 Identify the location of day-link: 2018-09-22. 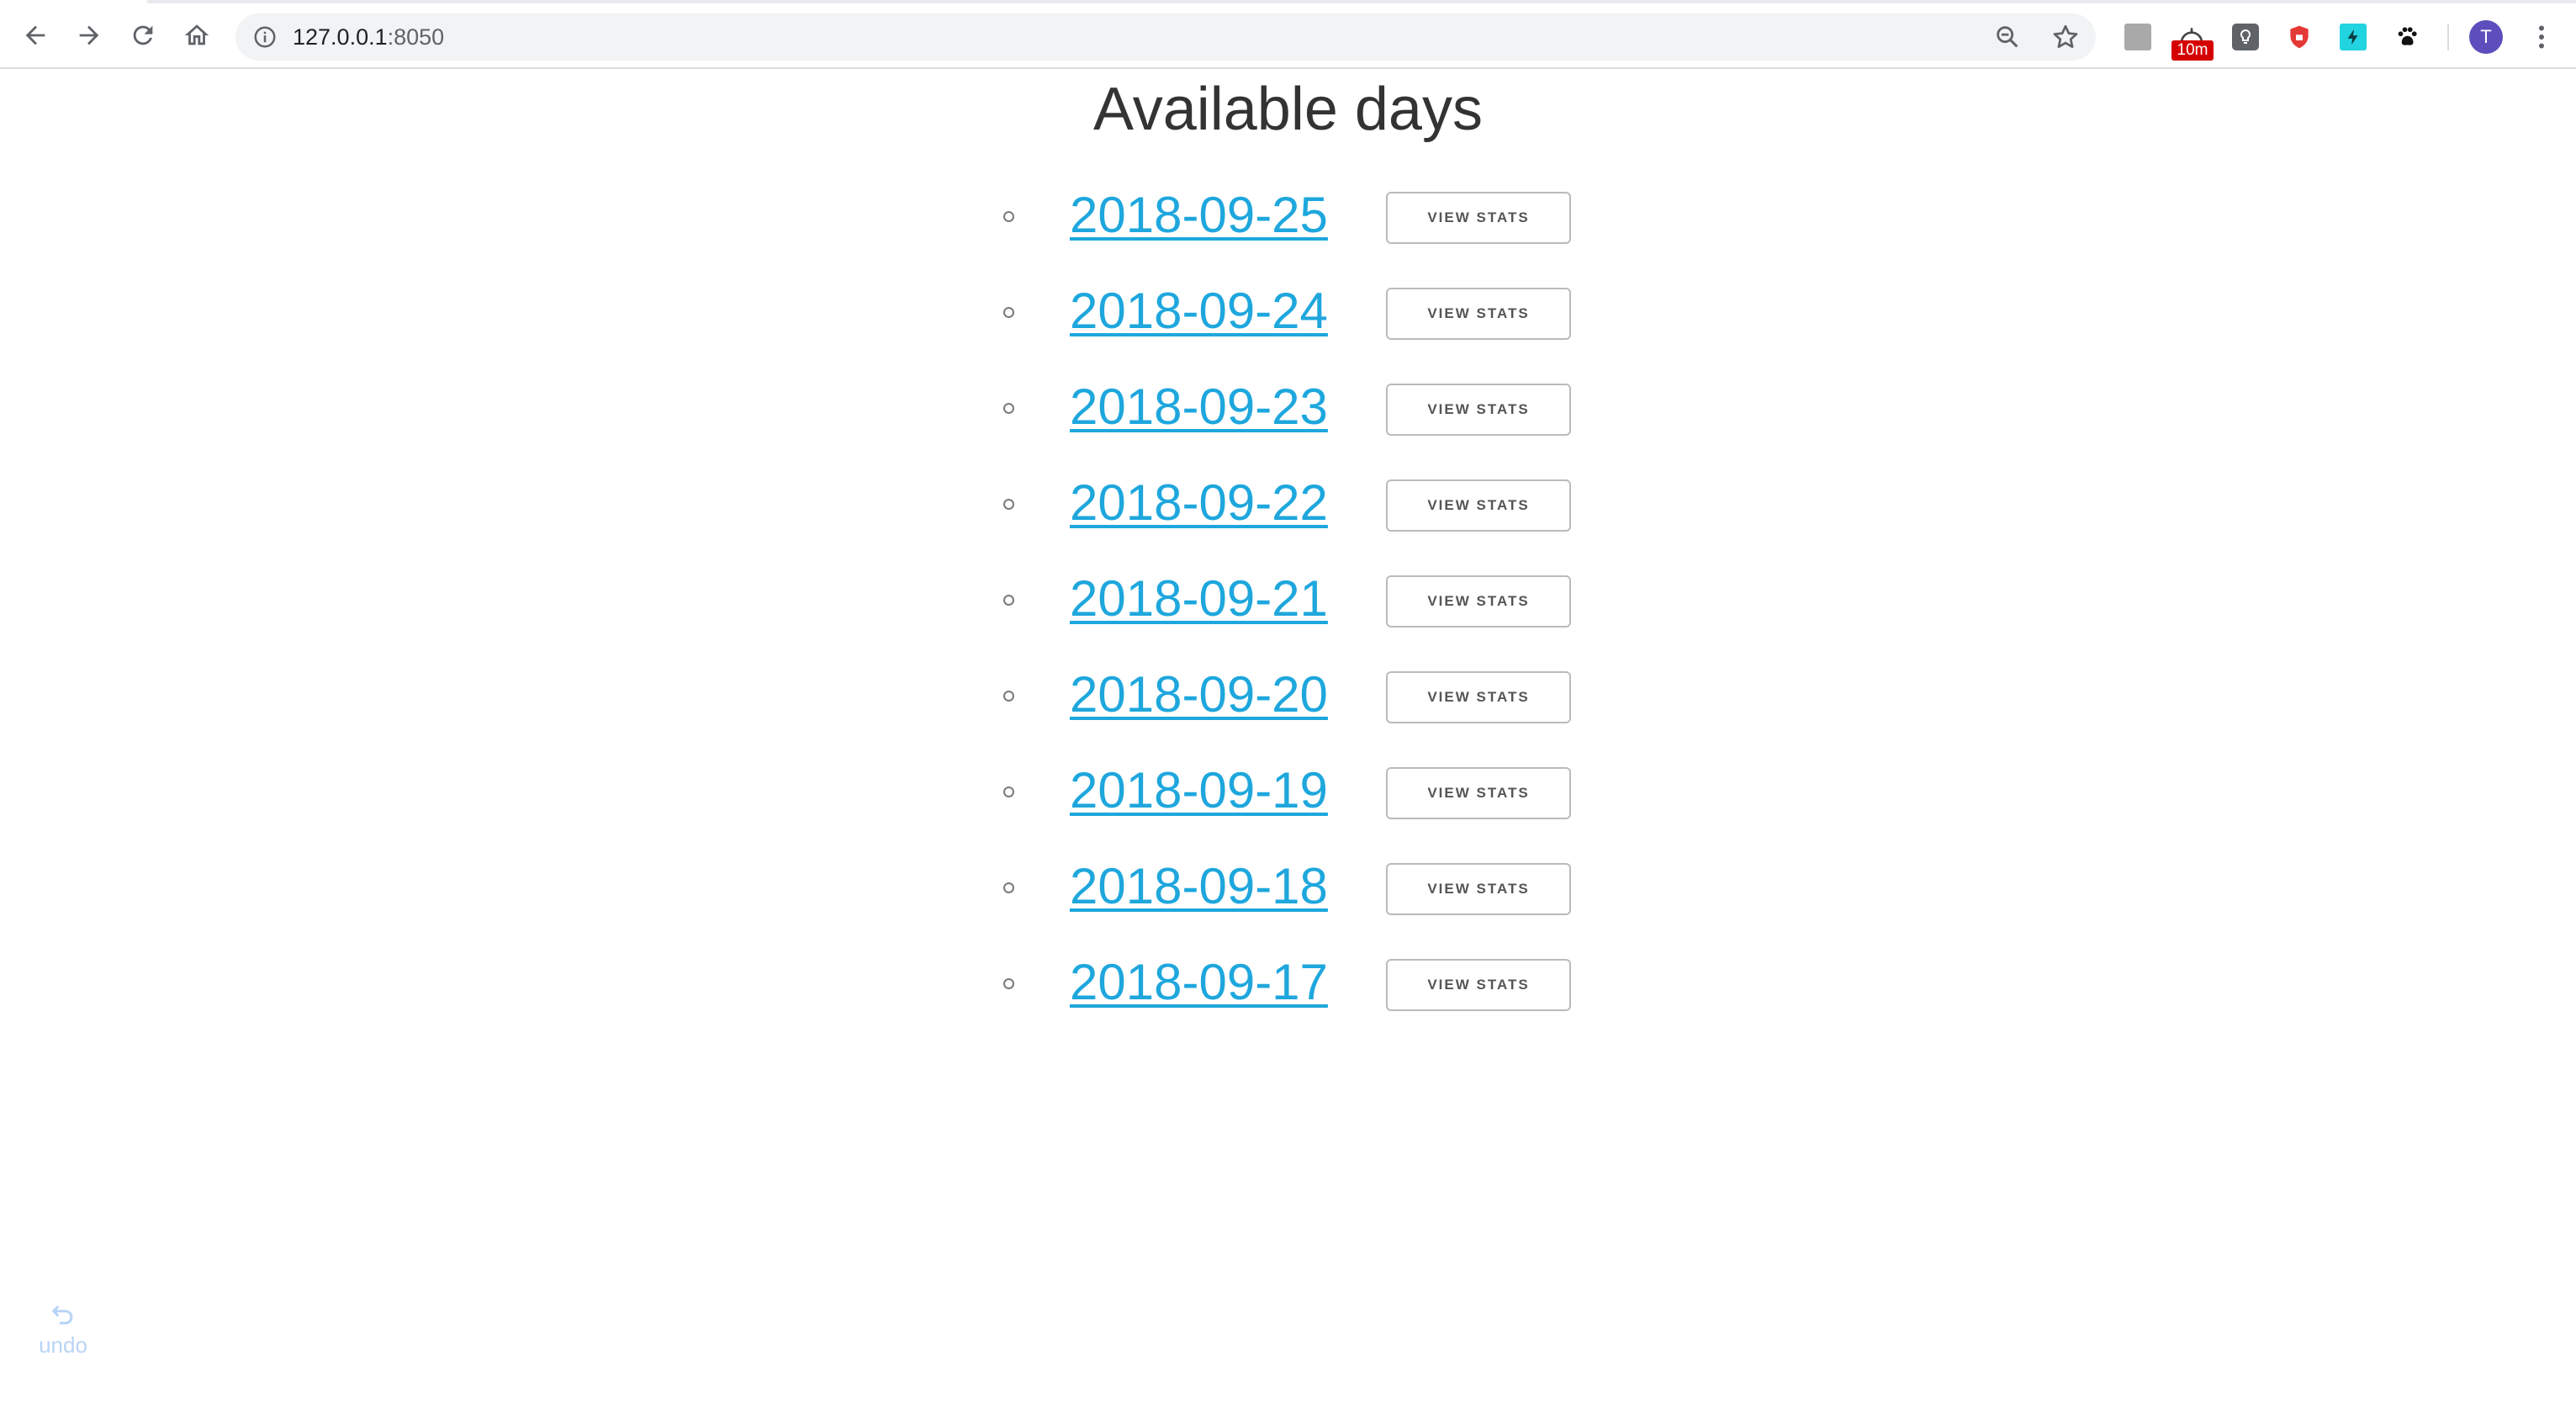
(1199, 503).